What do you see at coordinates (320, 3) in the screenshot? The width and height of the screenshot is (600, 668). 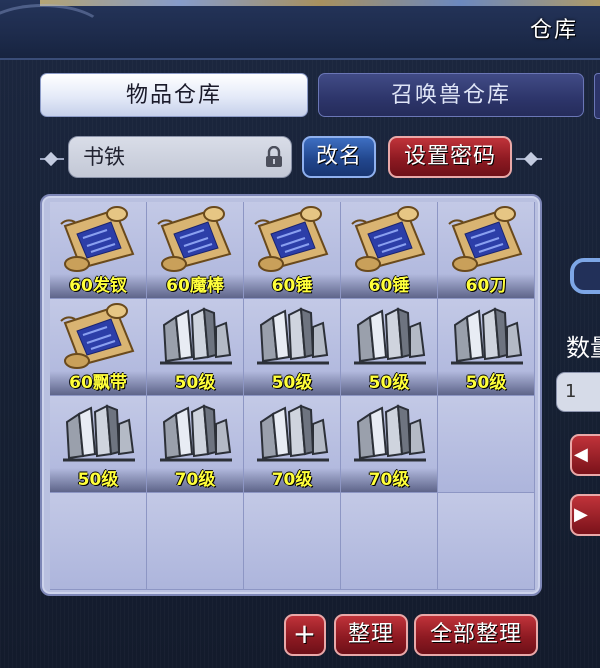 I see `header-art` at bounding box center [320, 3].